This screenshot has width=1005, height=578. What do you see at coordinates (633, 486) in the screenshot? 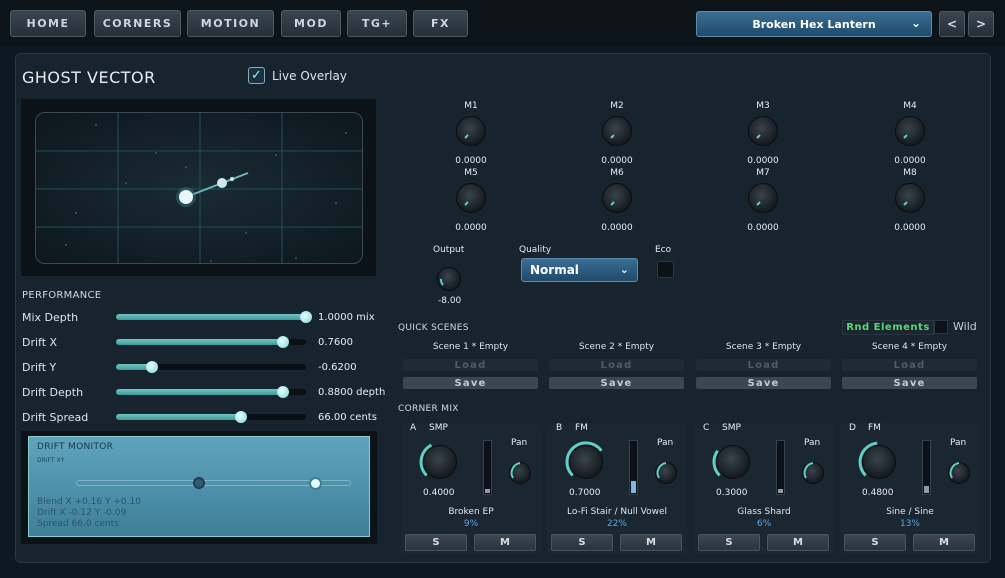
I see `corner-meter-fill` at bounding box center [633, 486].